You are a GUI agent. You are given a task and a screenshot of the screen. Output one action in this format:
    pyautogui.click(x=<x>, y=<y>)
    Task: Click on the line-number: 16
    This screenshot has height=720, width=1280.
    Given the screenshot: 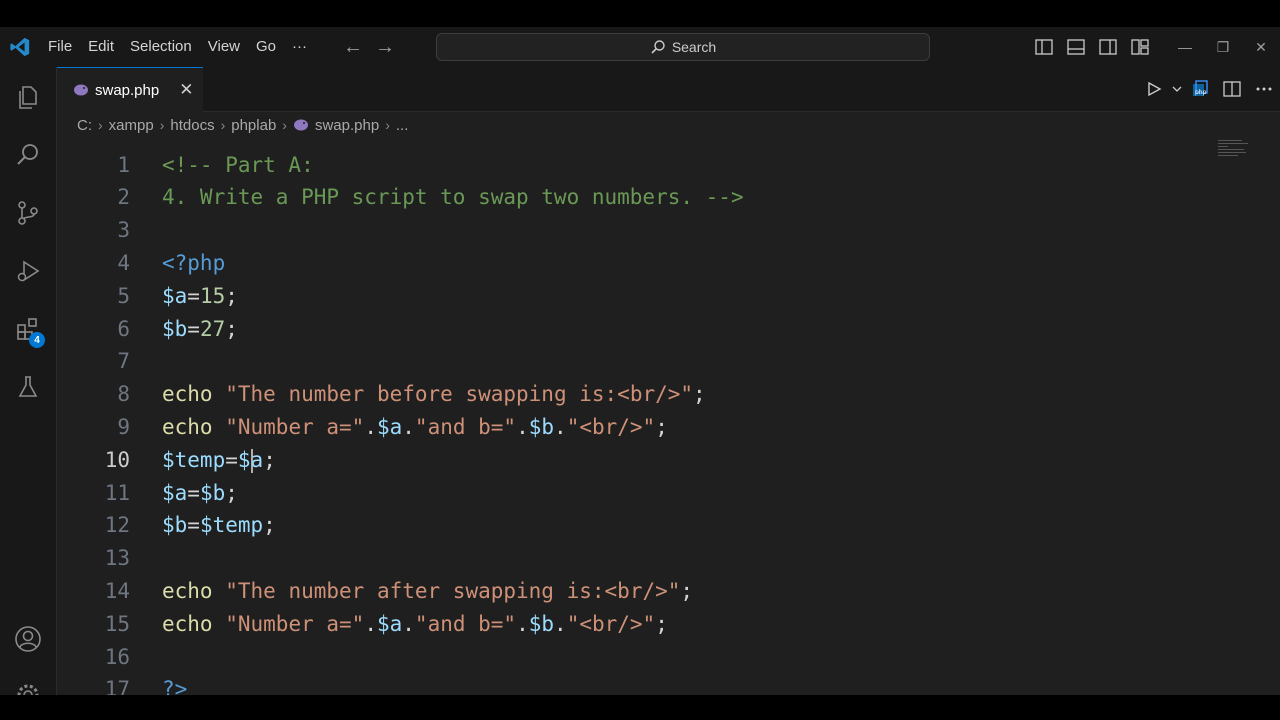 What is the action you would take?
    pyautogui.click(x=117, y=656)
    